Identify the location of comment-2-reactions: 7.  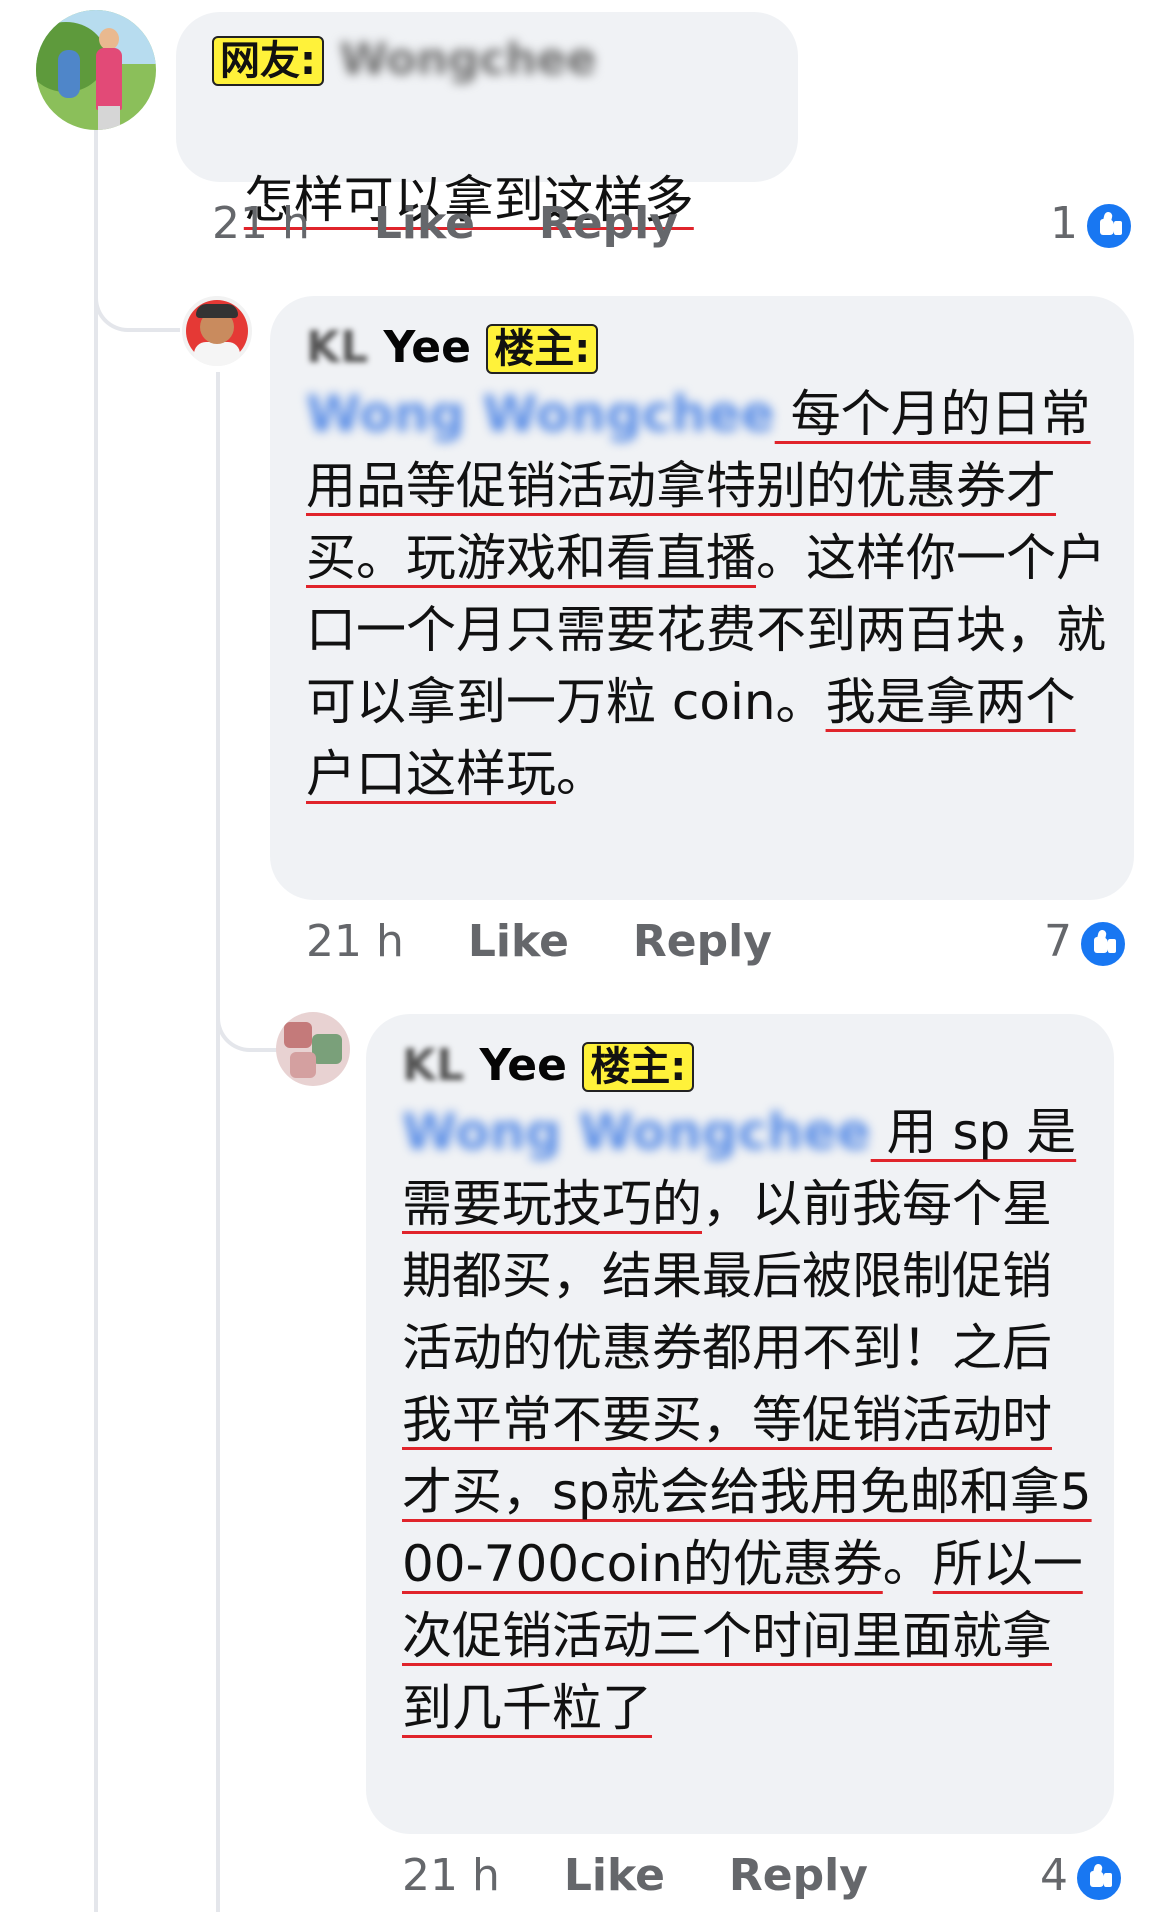
(1086, 942).